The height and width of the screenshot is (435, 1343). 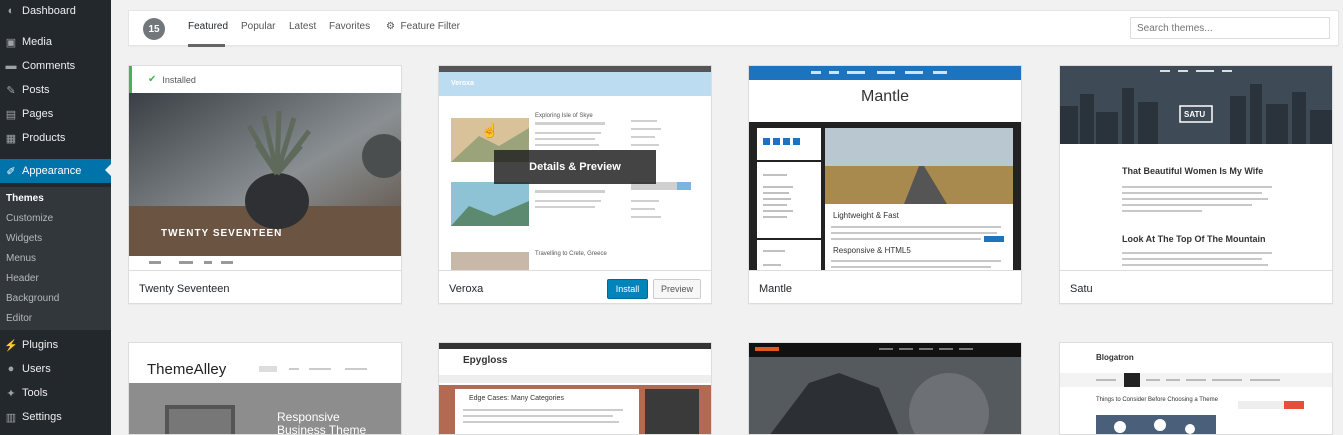 What do you see at coordinates (24, 238) in the screenshot?
I see `submenu-widgets: Widgets` at bounding box center [24, 238].